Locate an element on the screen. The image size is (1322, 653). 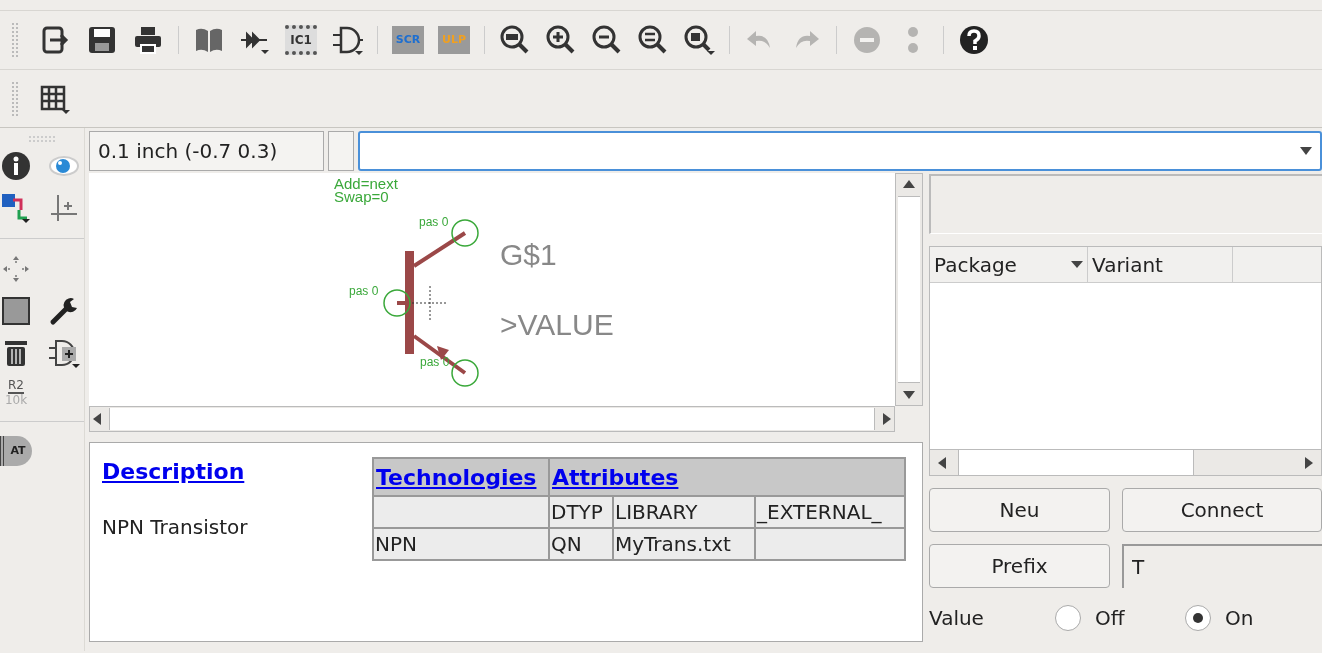
coordinate-display: 0.1 inch (-0.7 0.3) is located at coordinates (206, 151).